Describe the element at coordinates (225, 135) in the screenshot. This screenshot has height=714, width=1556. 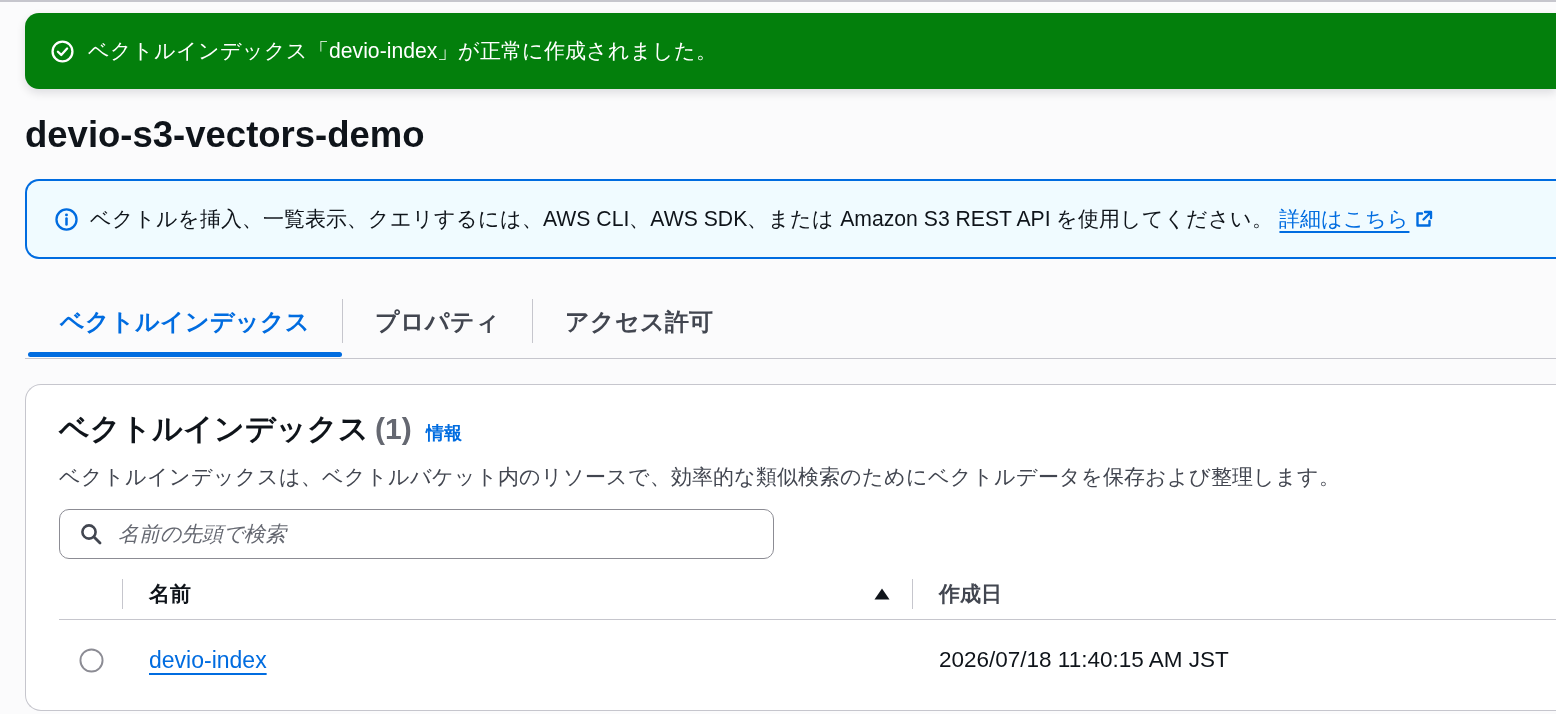
I see `page-title: devio-s3-vectors-demo` at that location.